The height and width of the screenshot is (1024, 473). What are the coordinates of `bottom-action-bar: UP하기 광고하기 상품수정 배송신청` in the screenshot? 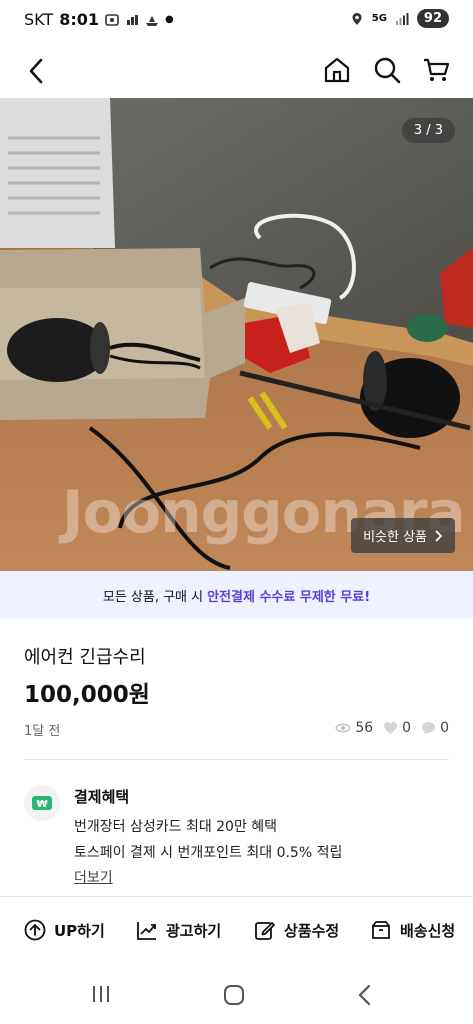 It's located at (236, 930).